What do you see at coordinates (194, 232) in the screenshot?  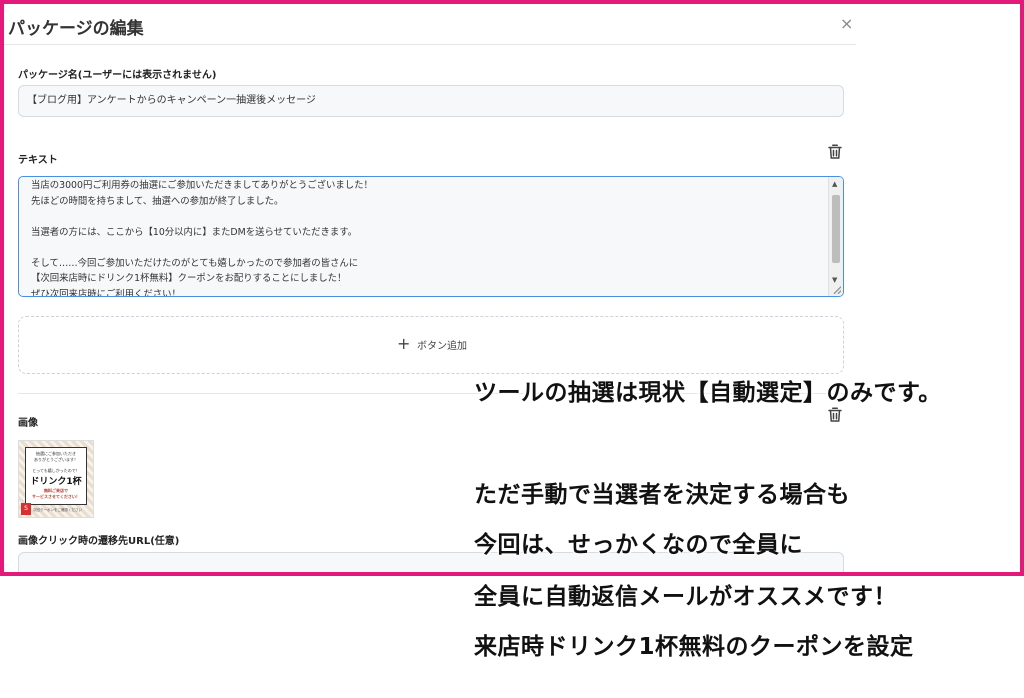 I see `textarea-line: 当選者の方には、ここから【10分以内に】またDMを送らせていただきます。` at bounding box center [194, 232].